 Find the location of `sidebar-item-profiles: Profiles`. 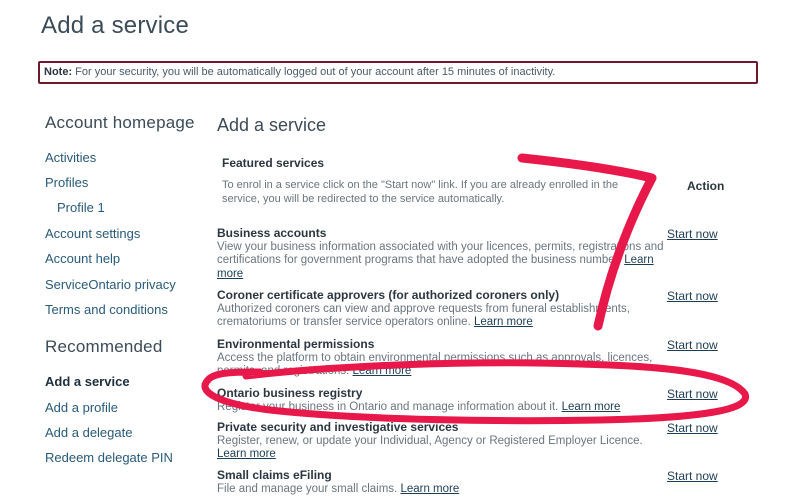

sidebar-item-profiles: Profiles is located at coordinates (66, 182).